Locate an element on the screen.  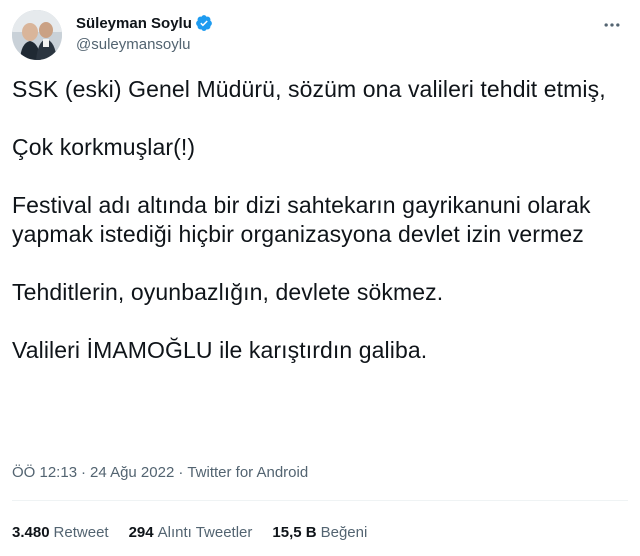
more-options-icon is located at coordinates (612, 25).